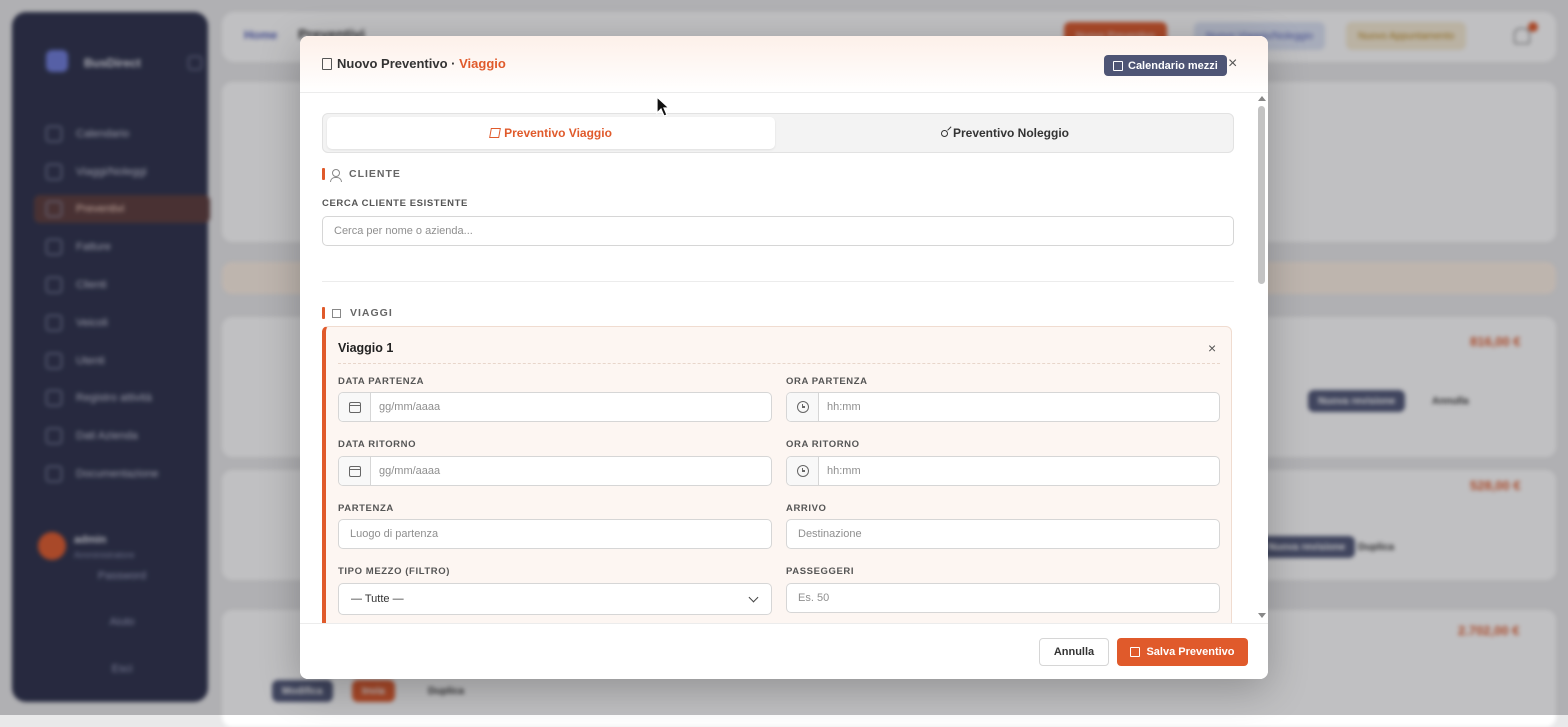 This screenshot has height=727, width=1568. Describe the element at coordinates (1261, 195) in the screenshot. I see `scrollbar-thumb` at that location.